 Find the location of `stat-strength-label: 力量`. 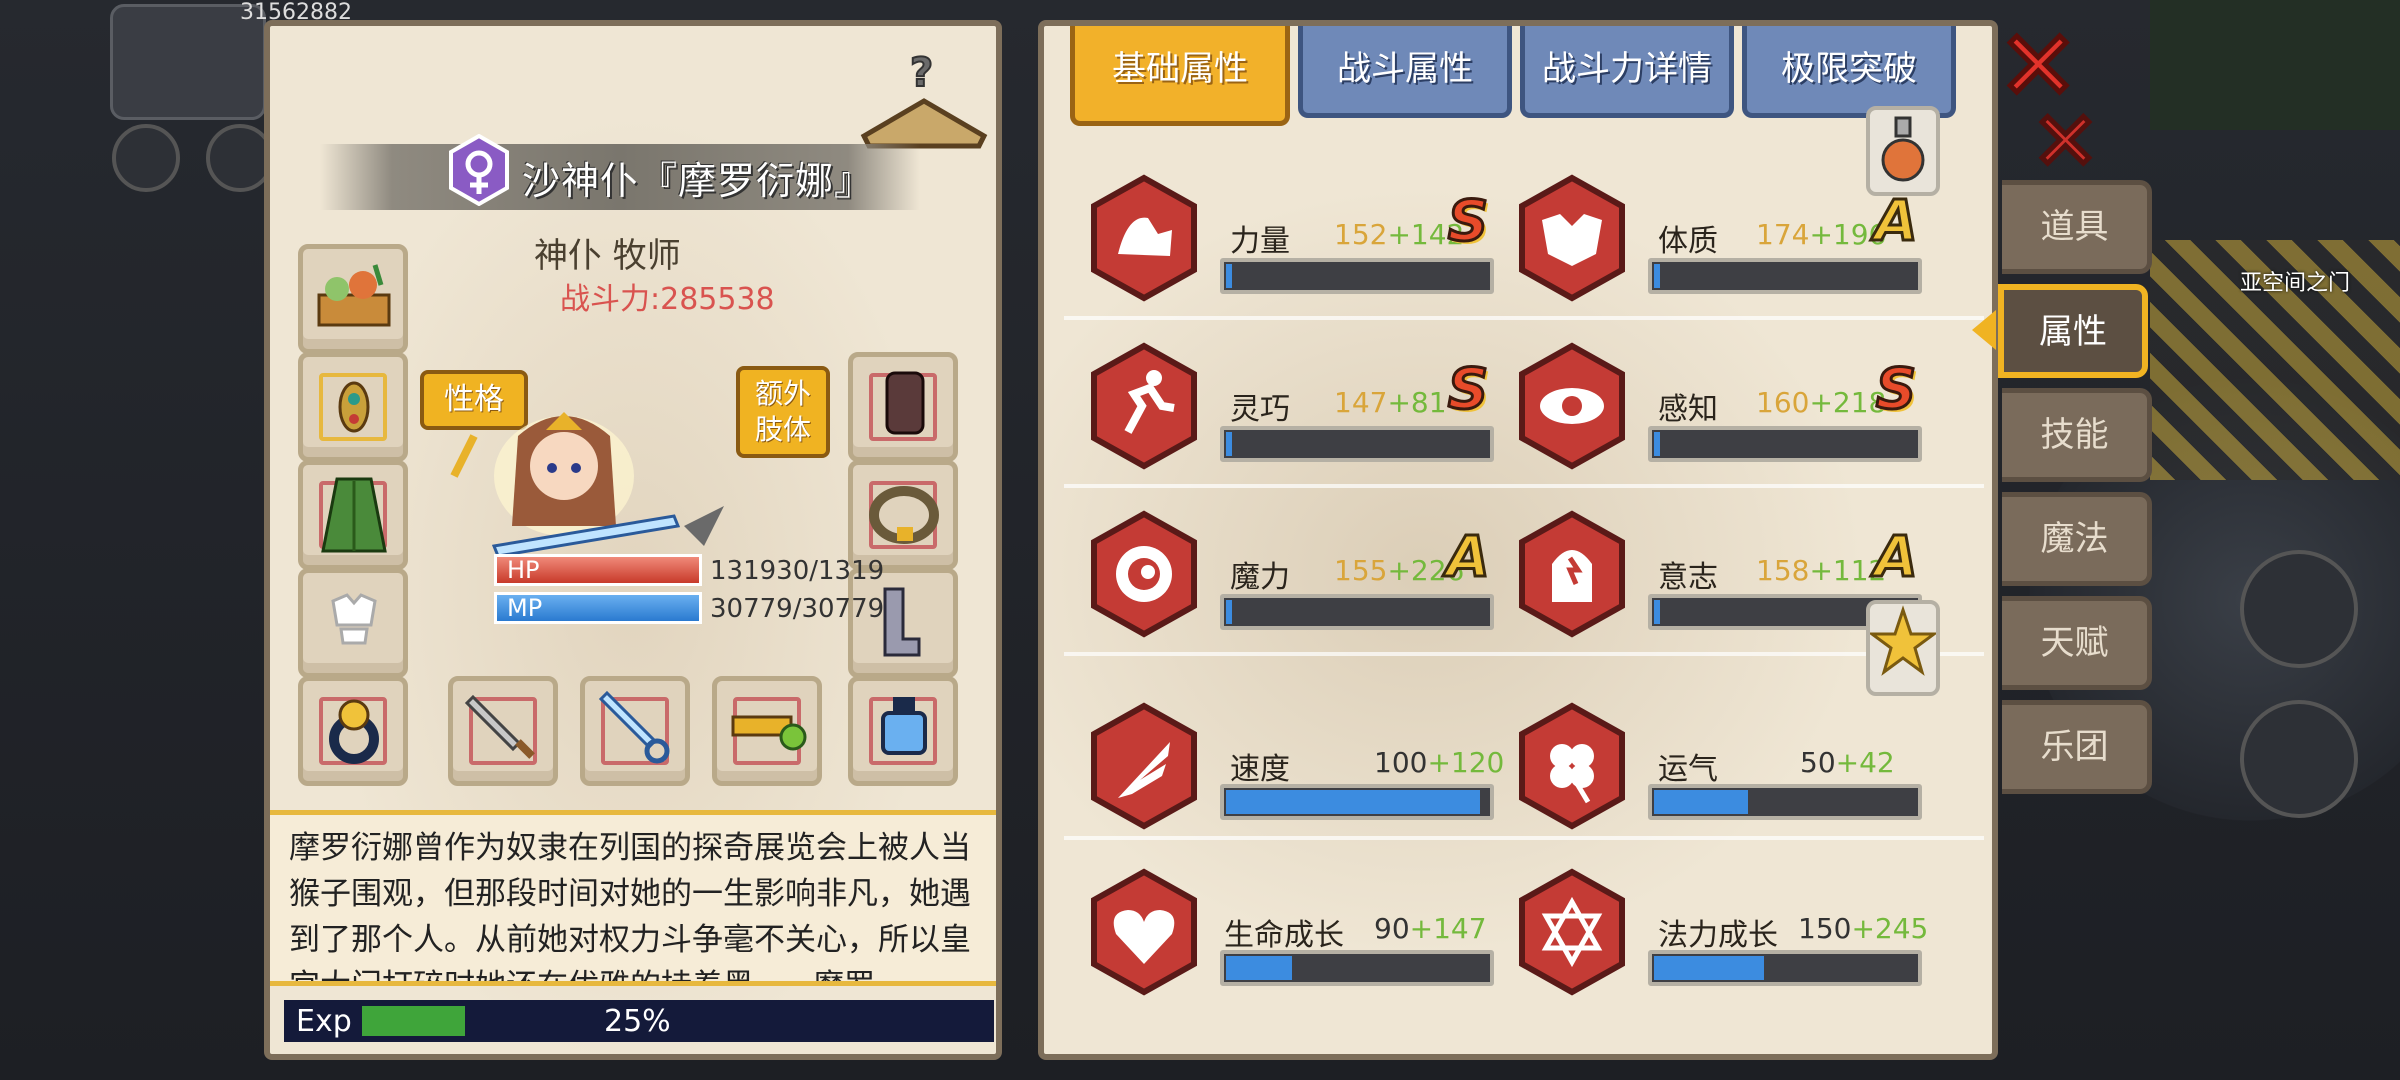

stat-strength-label: 力量 is located at coordinates (1260, 241).